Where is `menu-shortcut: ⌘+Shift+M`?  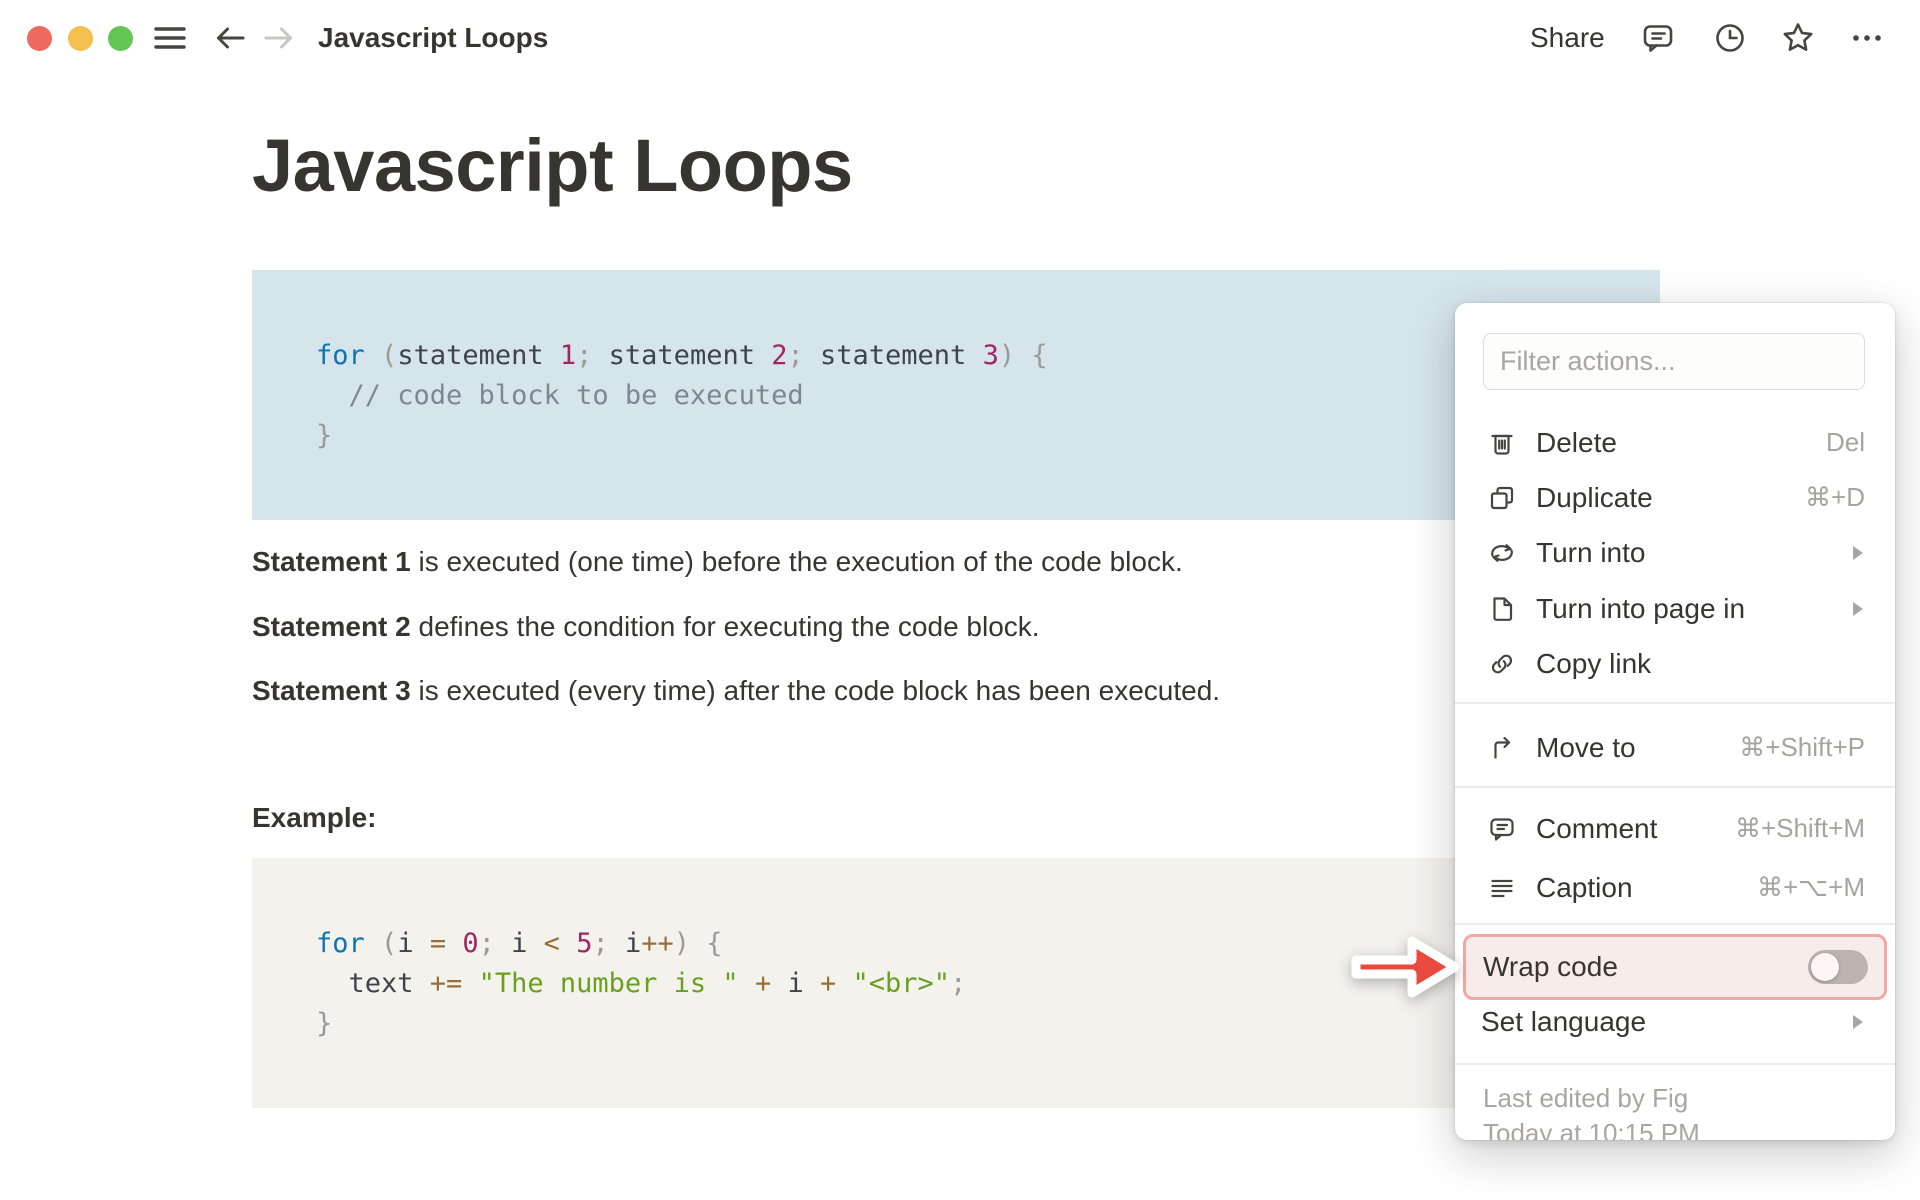
menu-shortcut: ⌘+Shift+M is located at coordinates (1799, 828).